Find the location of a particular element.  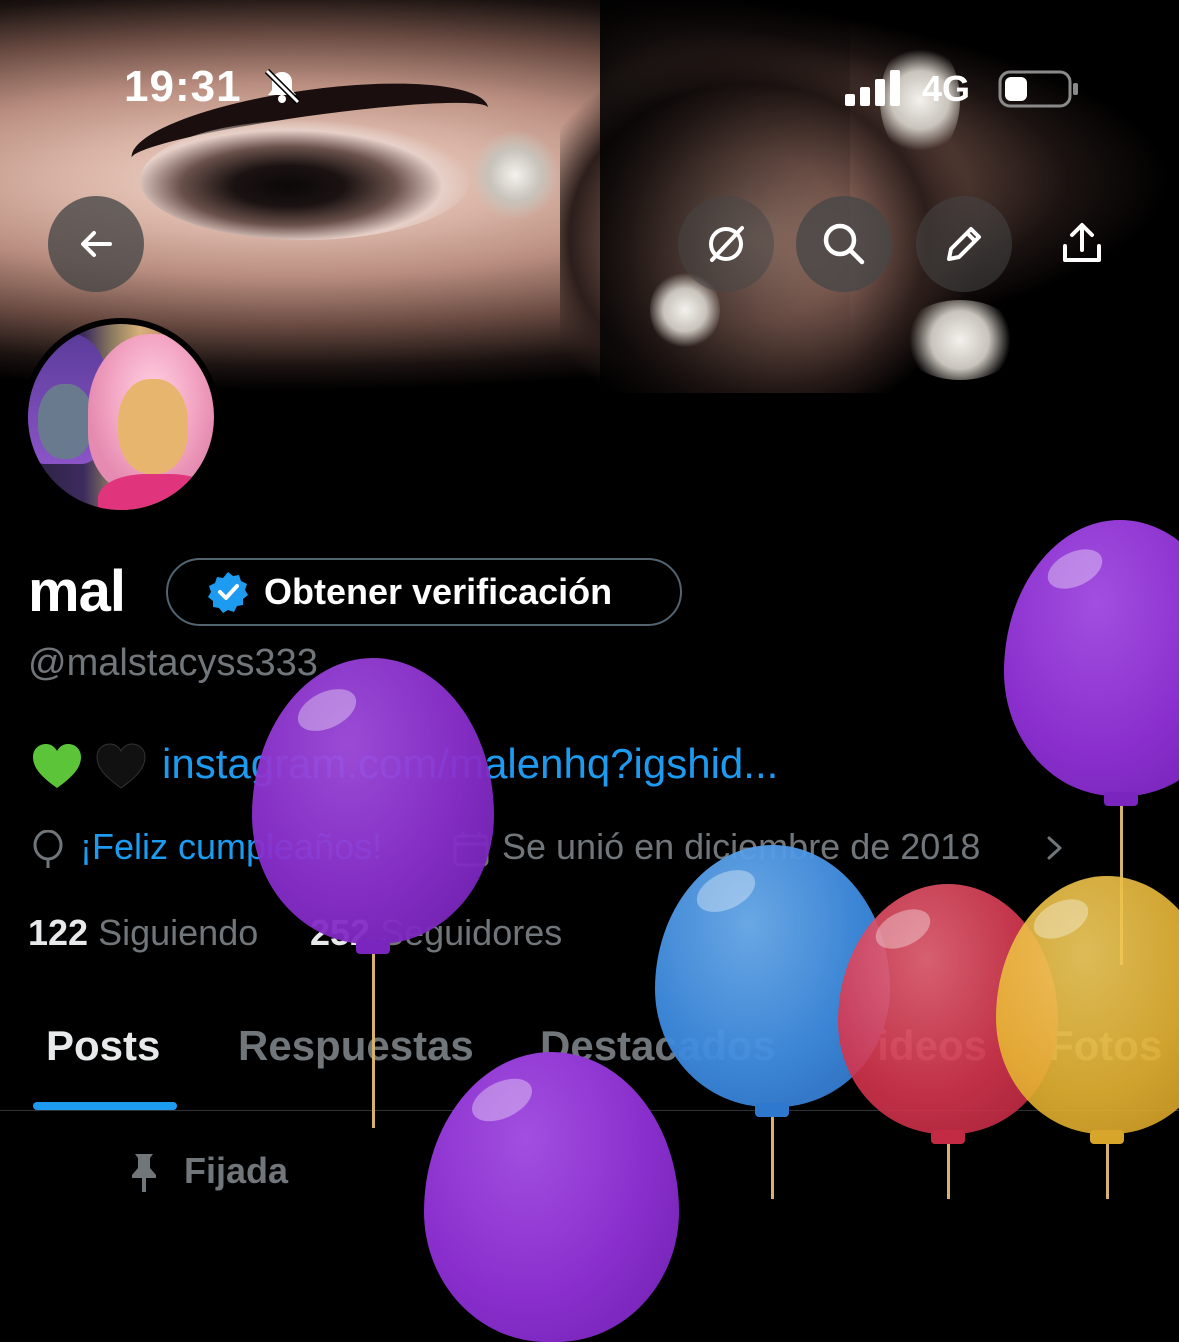

verified-badge-icon is located at coordinates (228, 592).